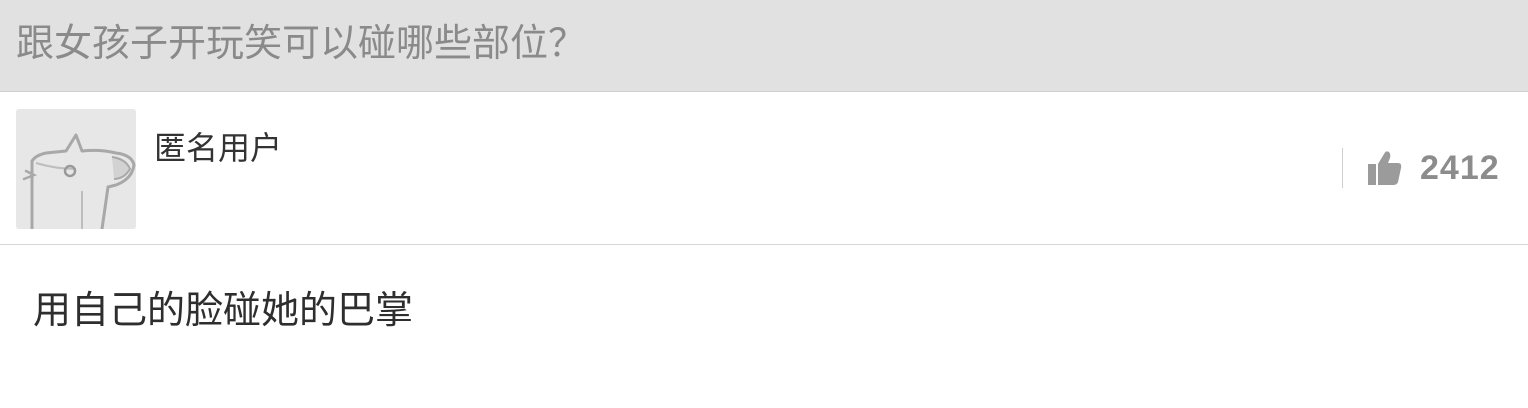 The image size is (1528, 408). Describe the element at coordinates (223, 310) in the screenshot. I see `answer-content: 用自己的脸碰她的巴掌` at that location.